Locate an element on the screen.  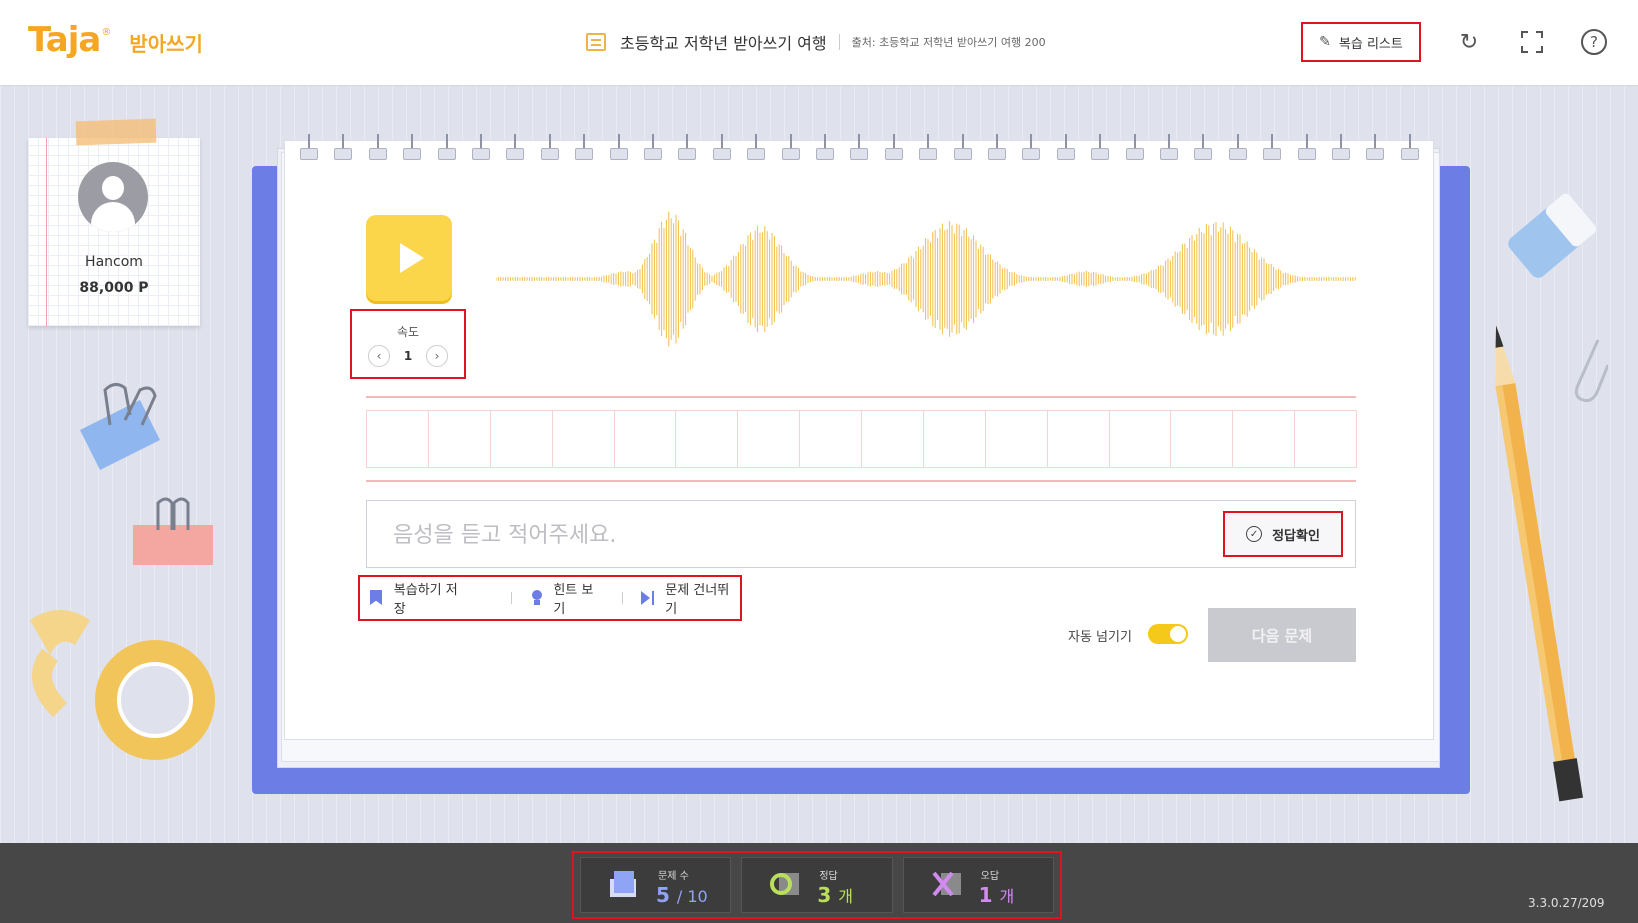
refresh-icon: ↻ is located at coordinates (1469, 42).